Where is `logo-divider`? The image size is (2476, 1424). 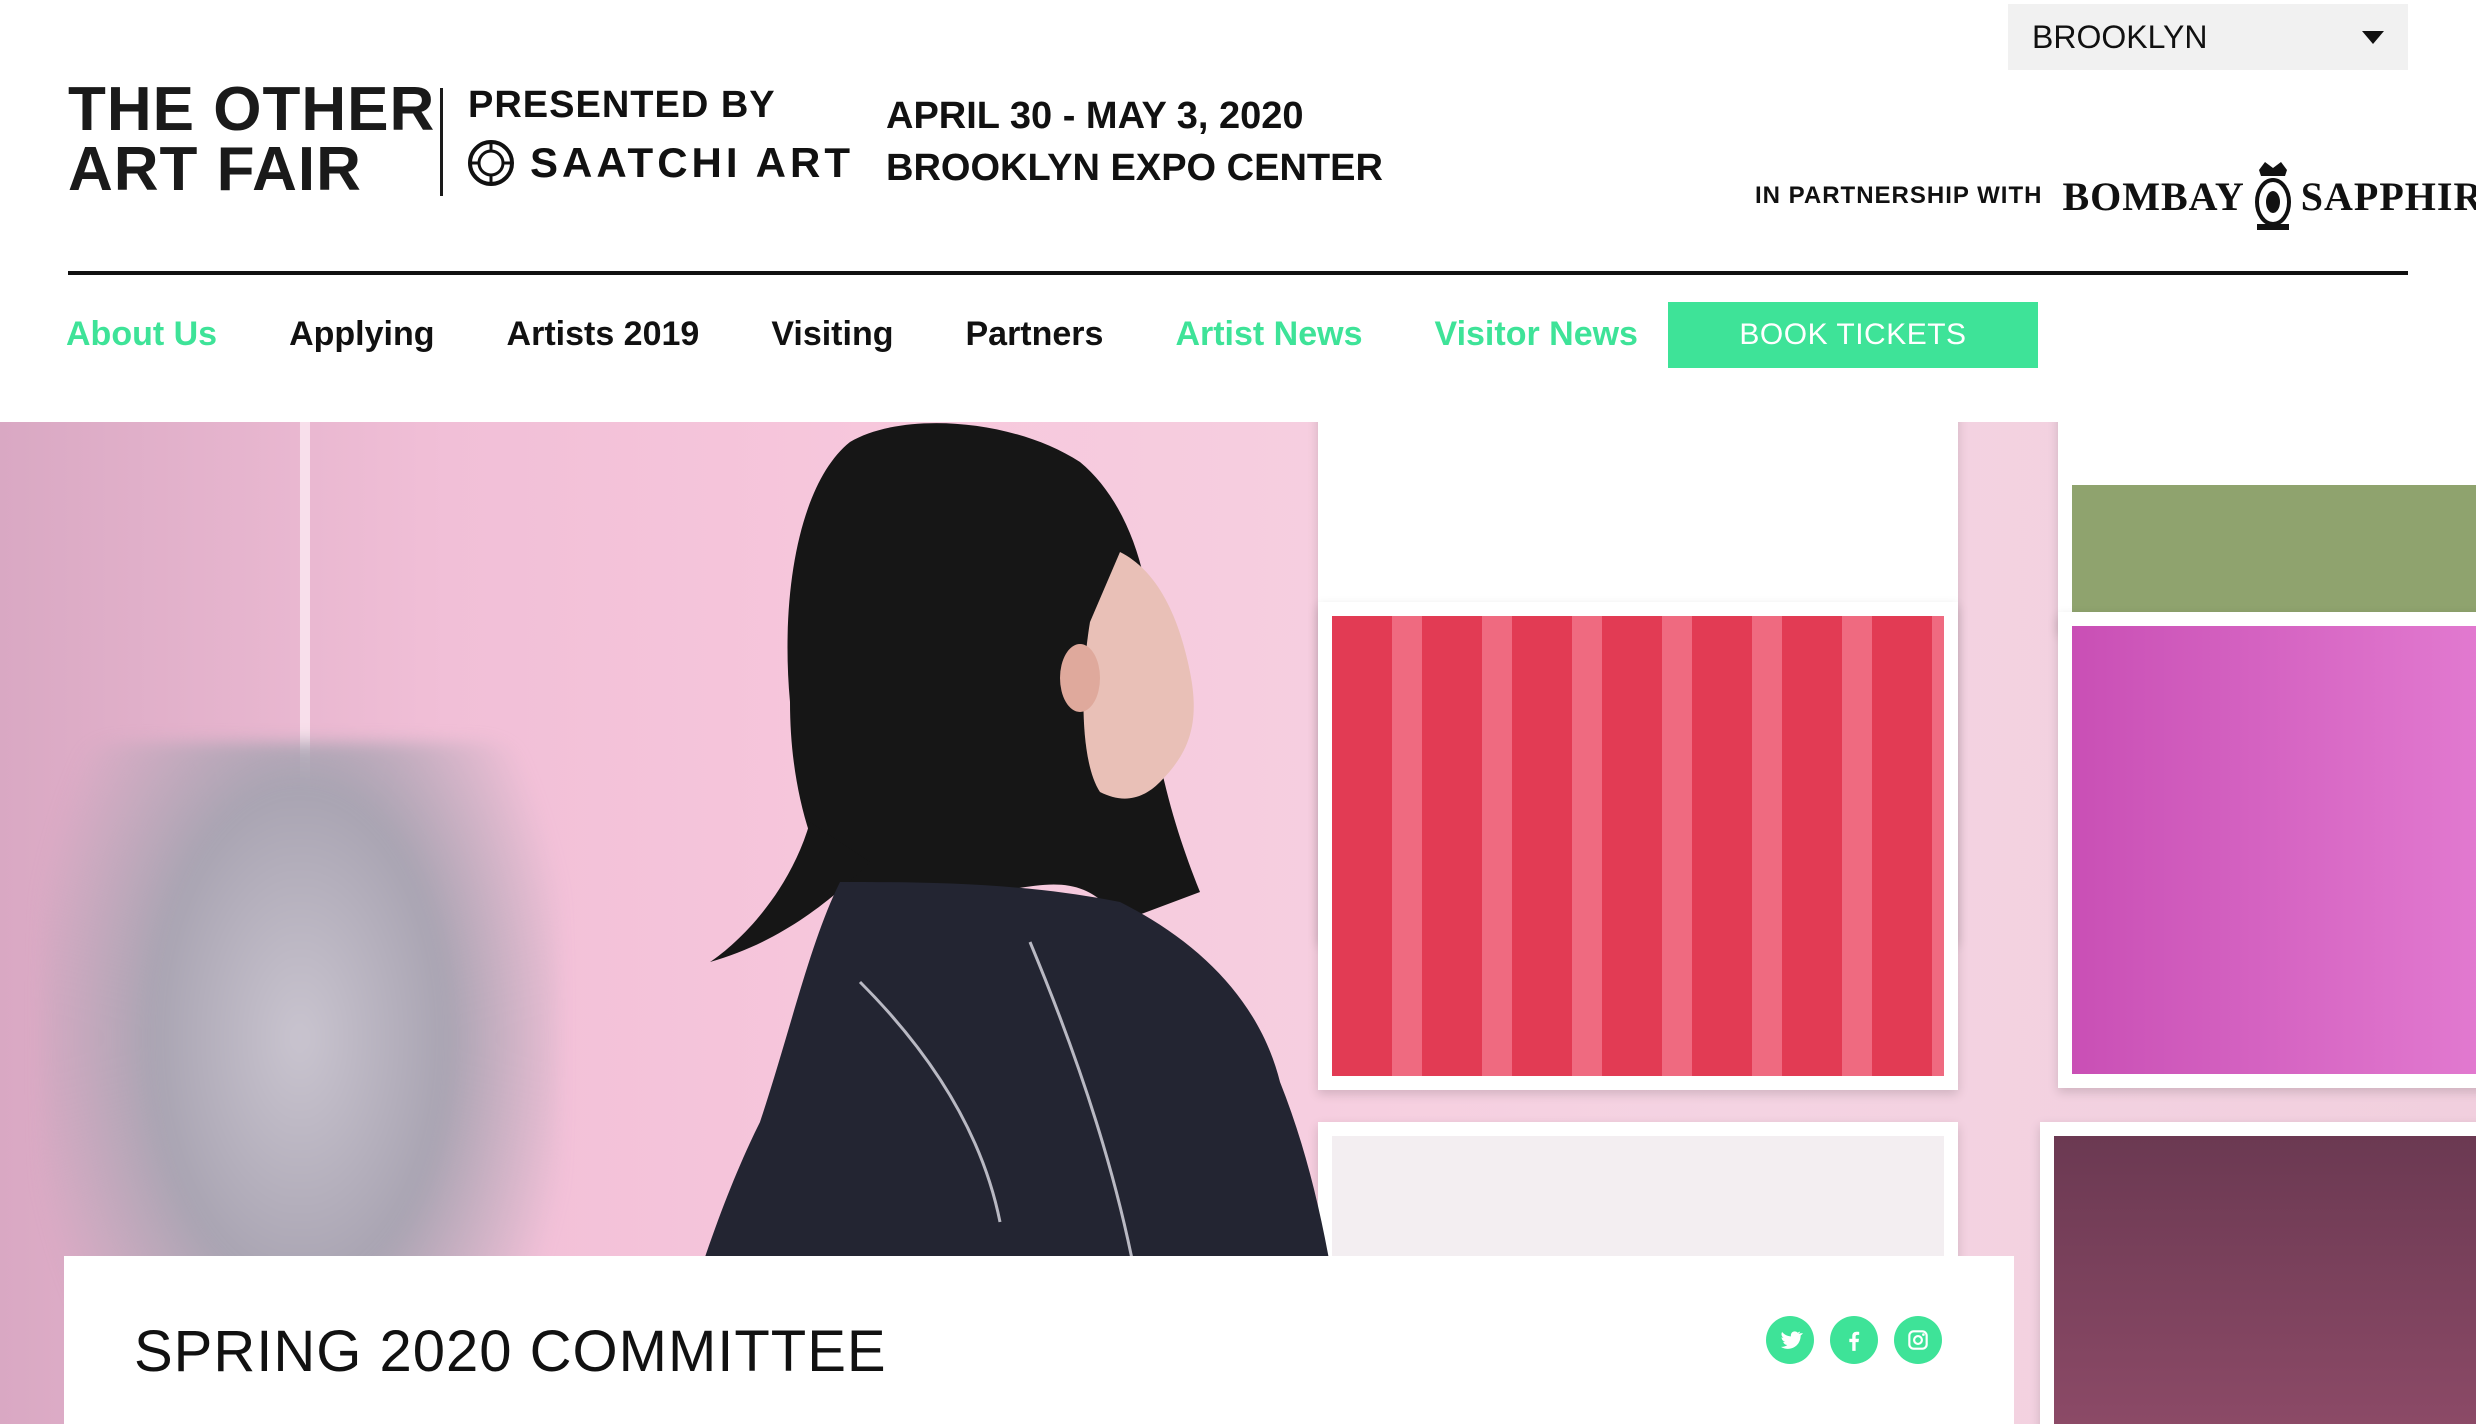
logo-divider is located at coordinates (441, 142).